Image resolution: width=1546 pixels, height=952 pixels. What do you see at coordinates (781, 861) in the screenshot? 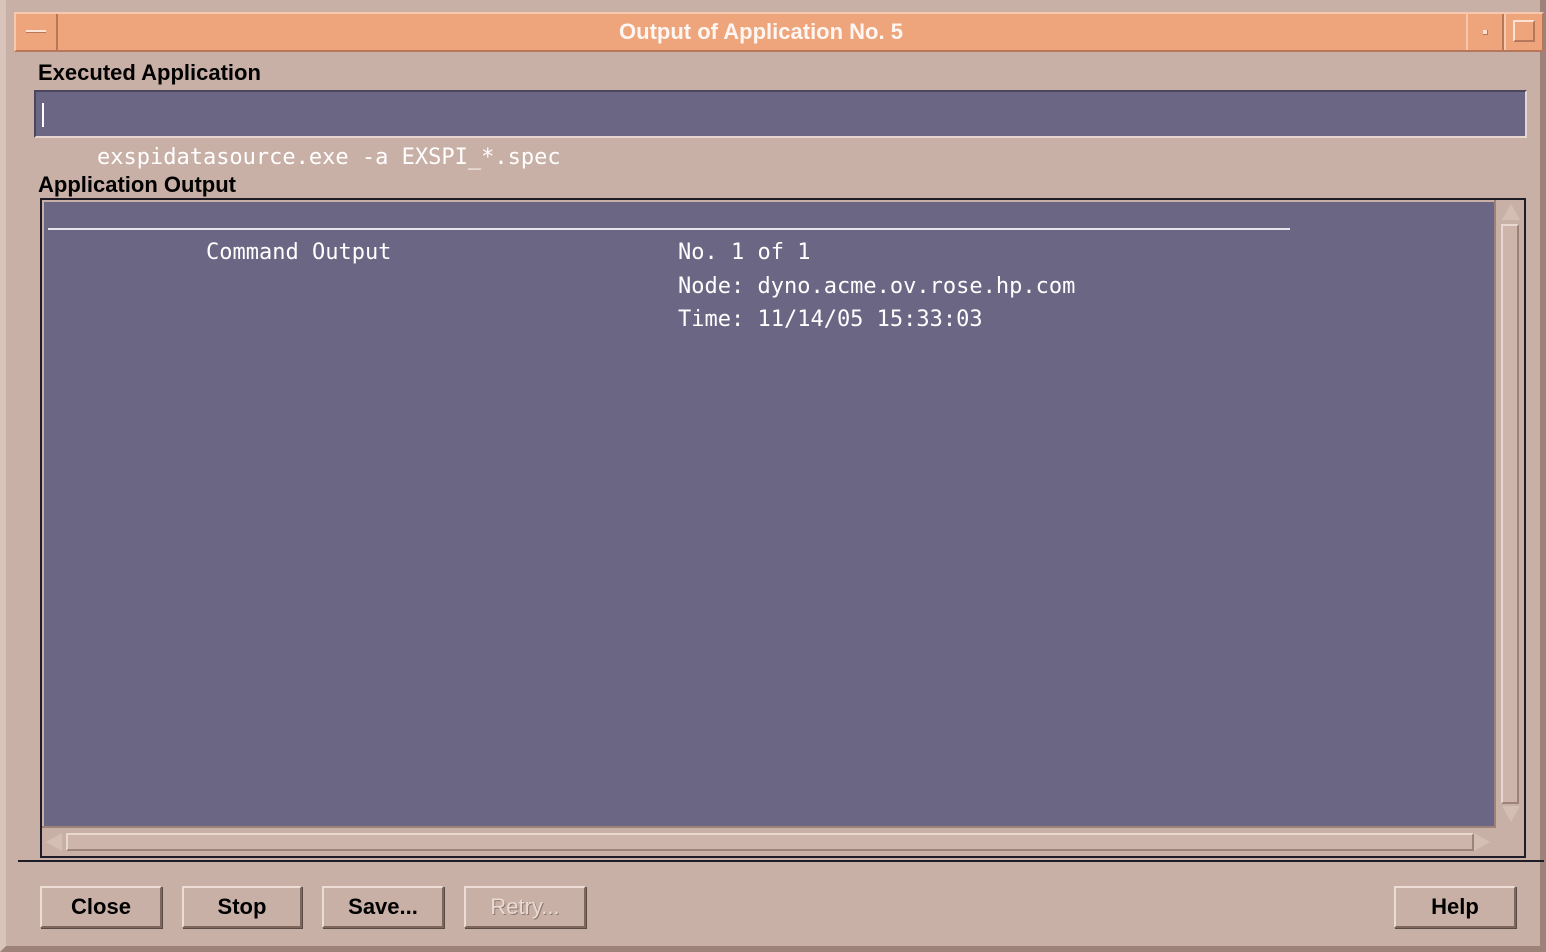
I see `button-bar-separator` at bounding box center [781, 861].